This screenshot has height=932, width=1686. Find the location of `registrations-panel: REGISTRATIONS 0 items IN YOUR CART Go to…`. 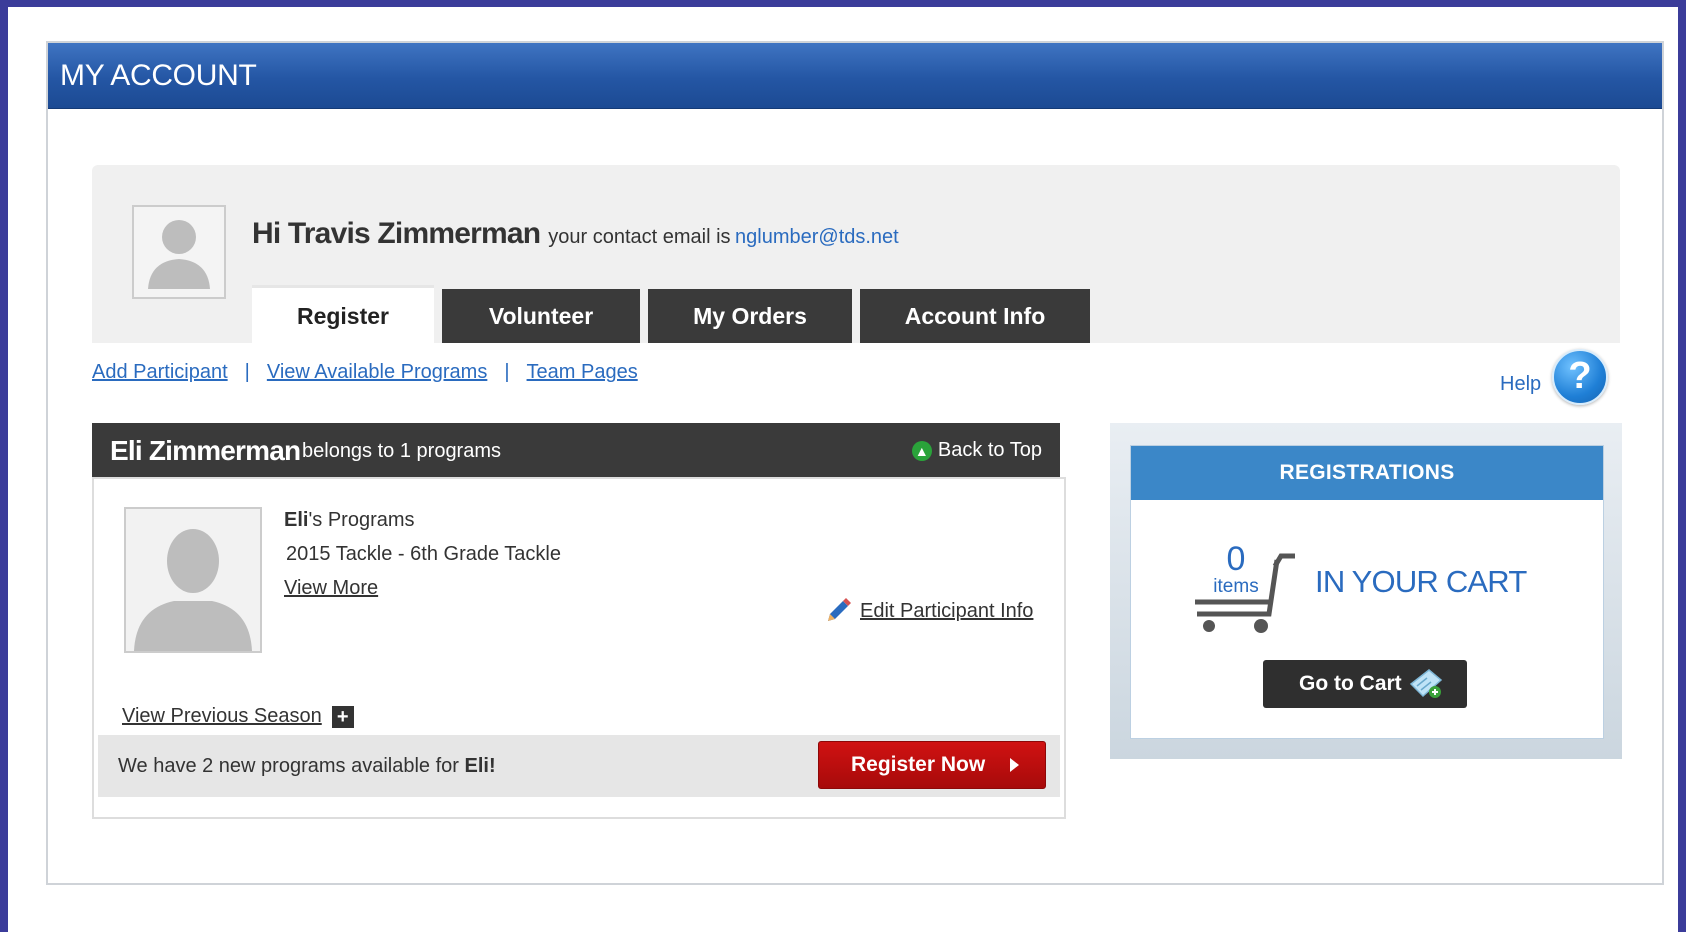

registrations-panel: REGISTRATIONS 0 items IN YOUR CART Go to… is located at coordinates (1366, 591).